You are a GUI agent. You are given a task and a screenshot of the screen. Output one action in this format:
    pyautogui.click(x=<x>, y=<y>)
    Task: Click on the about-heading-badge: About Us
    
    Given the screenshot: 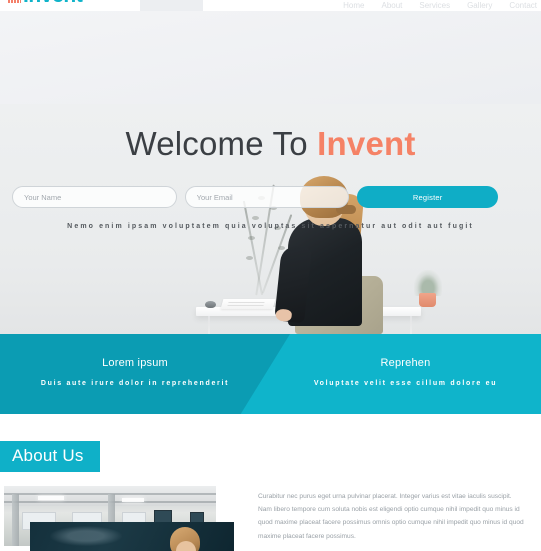 What is the action you would take?
    pyautogui.click(x=50, y=456)
    